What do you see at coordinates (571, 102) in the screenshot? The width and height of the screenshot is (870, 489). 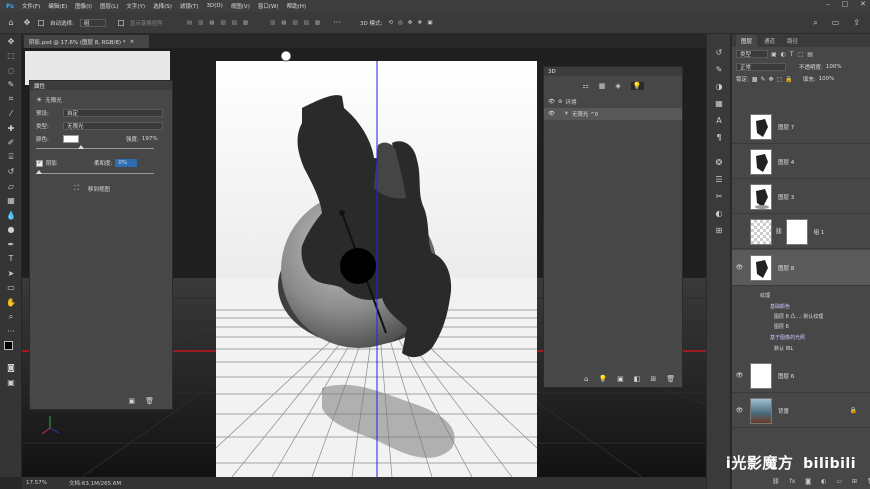 I see `env-label: 环境` at bounding box center [571, 102].